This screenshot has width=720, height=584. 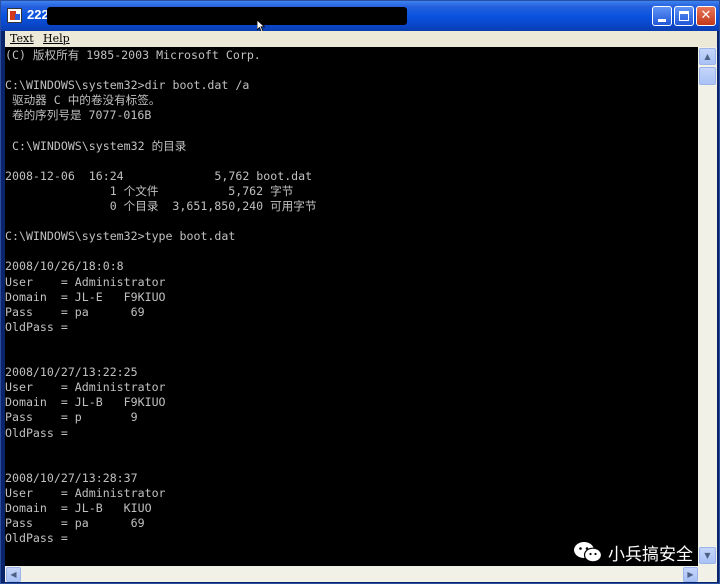 What do you see at coordinates (361, 574) in the screenshot?
I see `horizontal-scrollbar` at bounding box center [361, 574].